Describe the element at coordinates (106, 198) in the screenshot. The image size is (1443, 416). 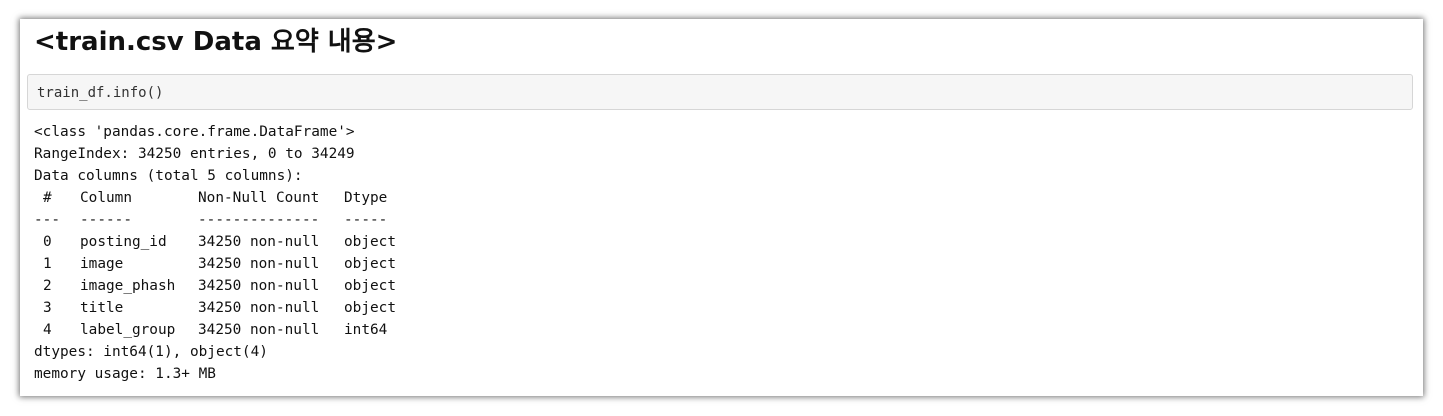
I see `header-column: Column` at that location.